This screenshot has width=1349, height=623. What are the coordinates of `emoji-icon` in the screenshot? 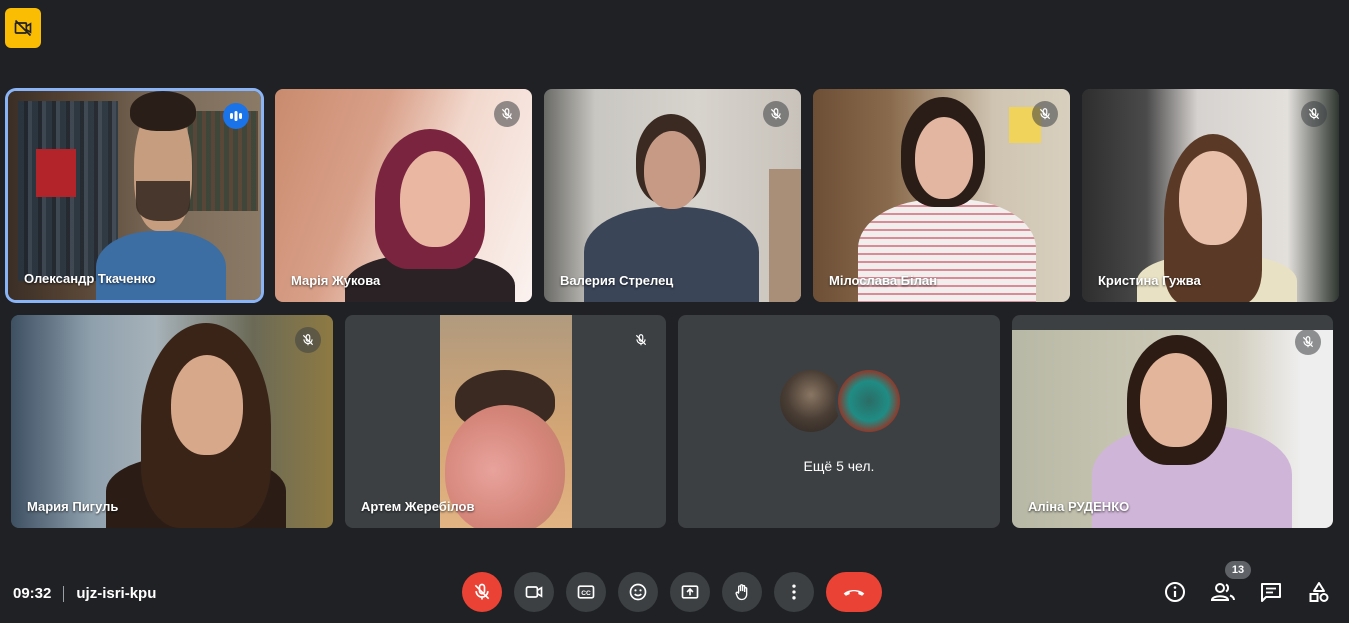 It's located at (638, 592).